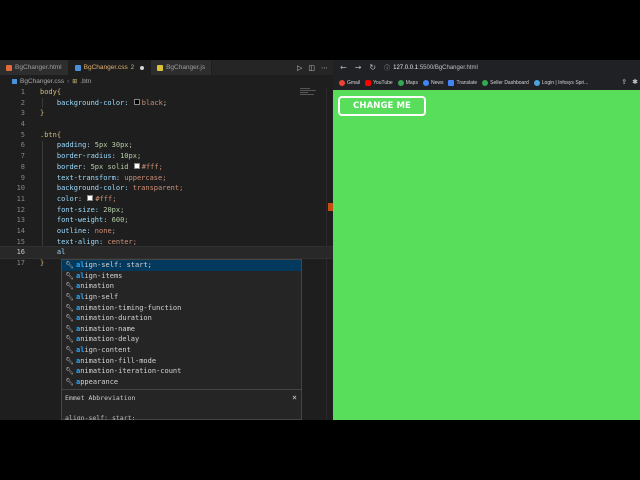 This screenshot has width=640, height=480. I want to click on code-token: 20px;, so click(114, 209).